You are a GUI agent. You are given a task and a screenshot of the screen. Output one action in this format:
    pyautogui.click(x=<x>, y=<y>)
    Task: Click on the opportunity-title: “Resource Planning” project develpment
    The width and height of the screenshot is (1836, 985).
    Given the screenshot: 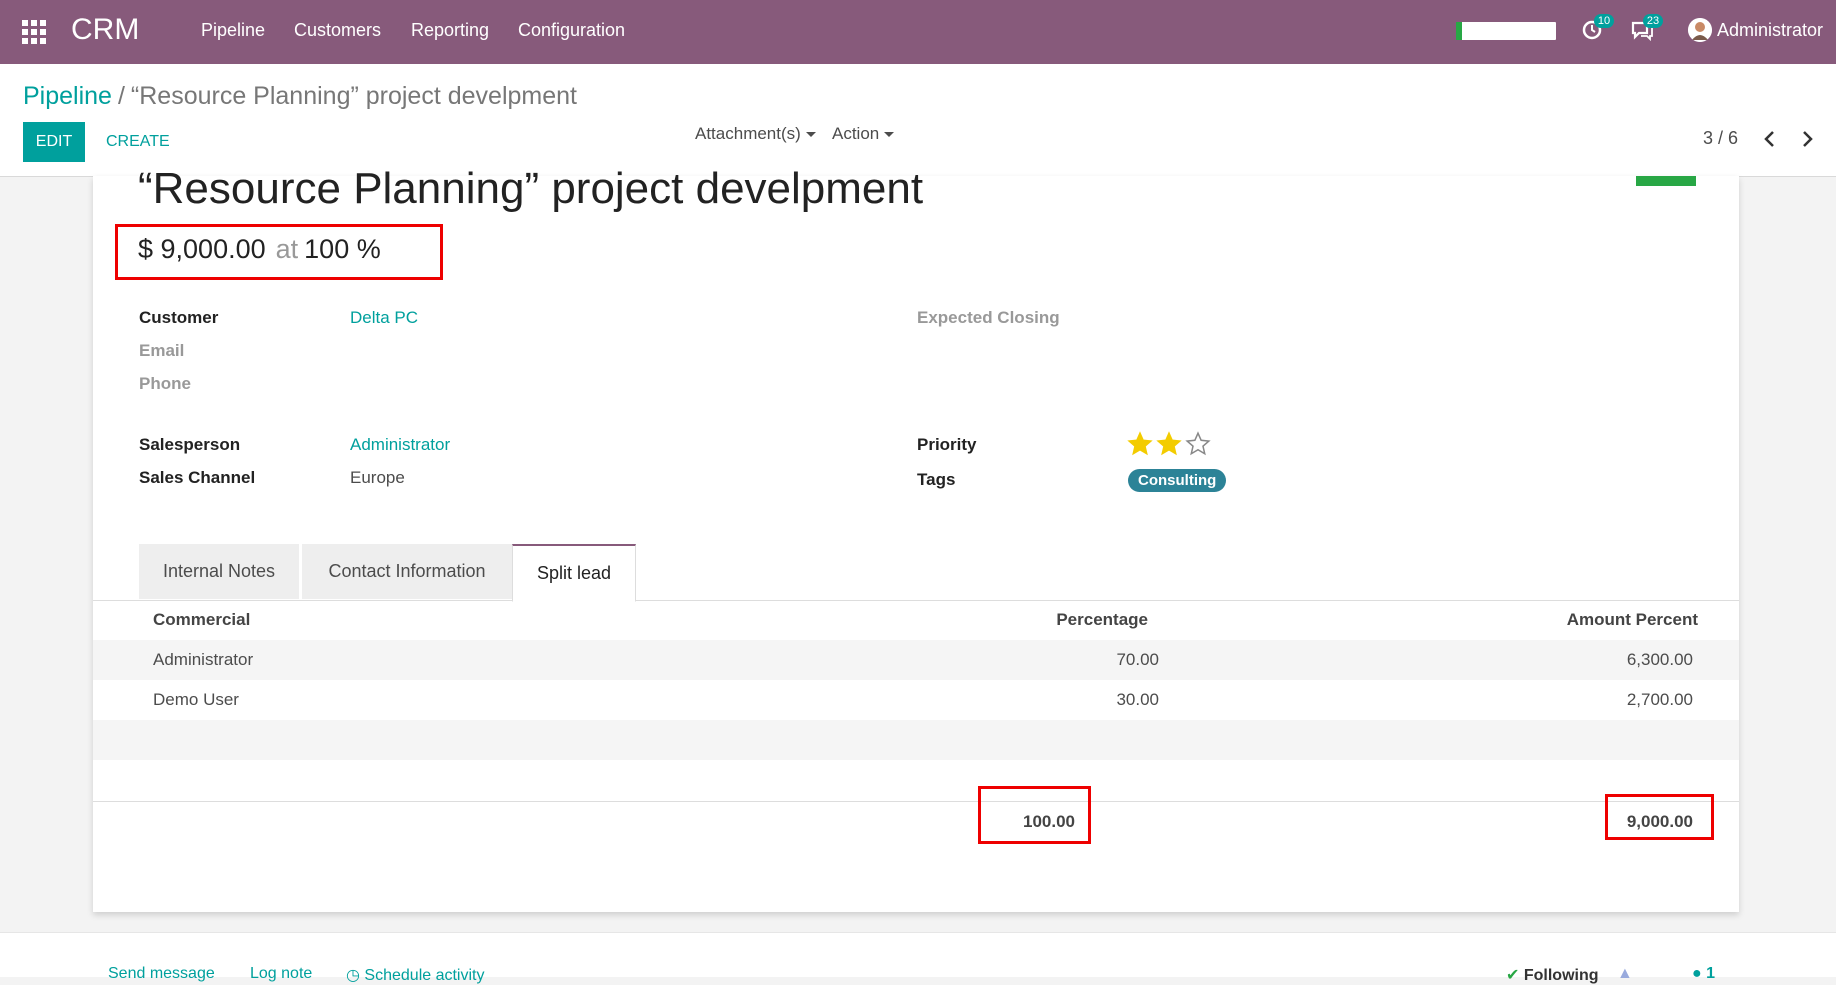 What is the action you would take?
    pyautogui.click(x=531, y=188)
    